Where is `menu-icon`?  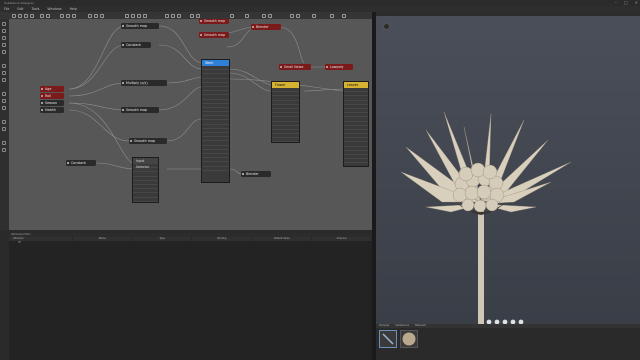
menu-icon is located at coordinates (314, 15).